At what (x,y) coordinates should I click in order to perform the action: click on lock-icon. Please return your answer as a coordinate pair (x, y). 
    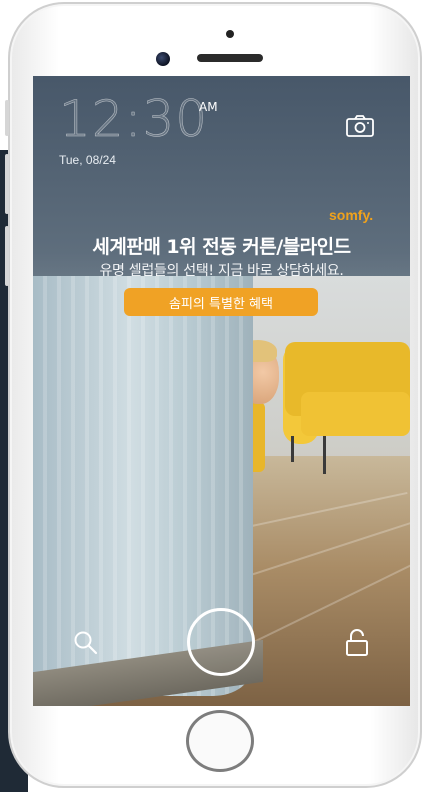
    Looking at the image, I should click on (357, 642).